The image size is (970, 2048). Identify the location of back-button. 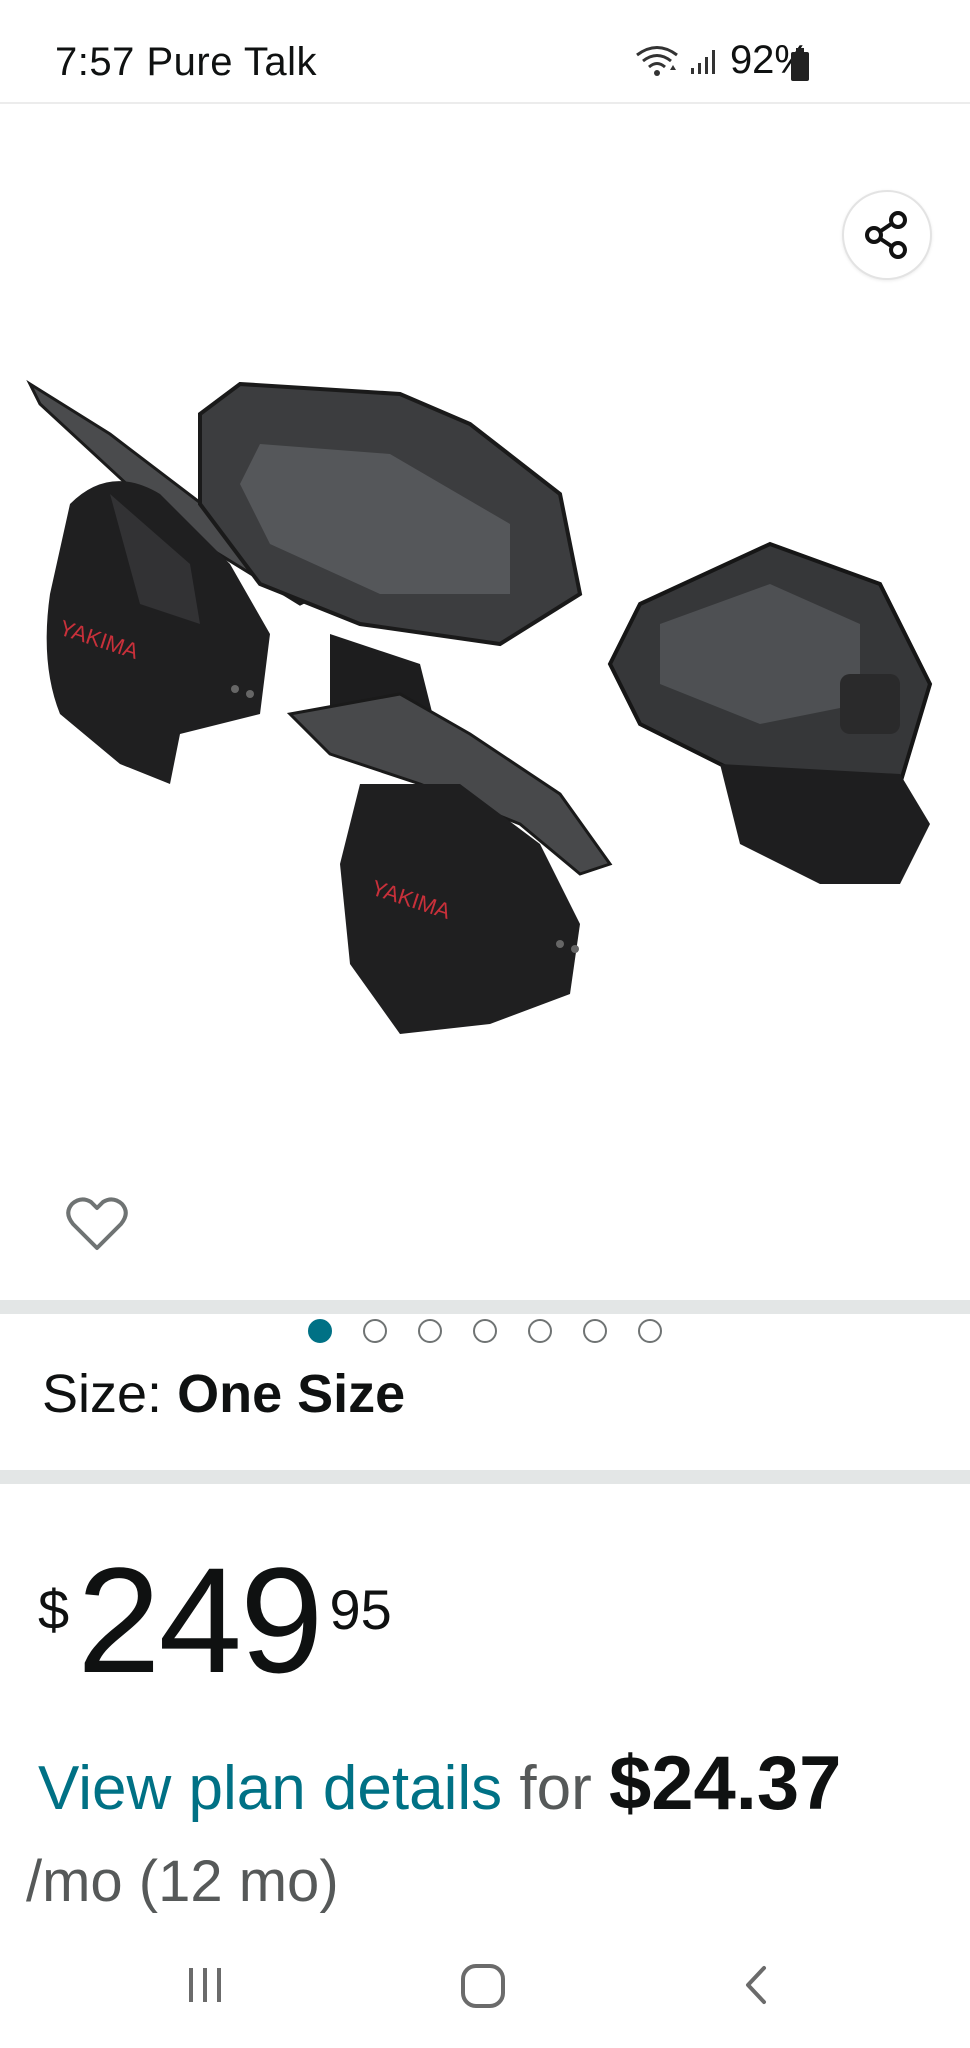
(756, 1985).